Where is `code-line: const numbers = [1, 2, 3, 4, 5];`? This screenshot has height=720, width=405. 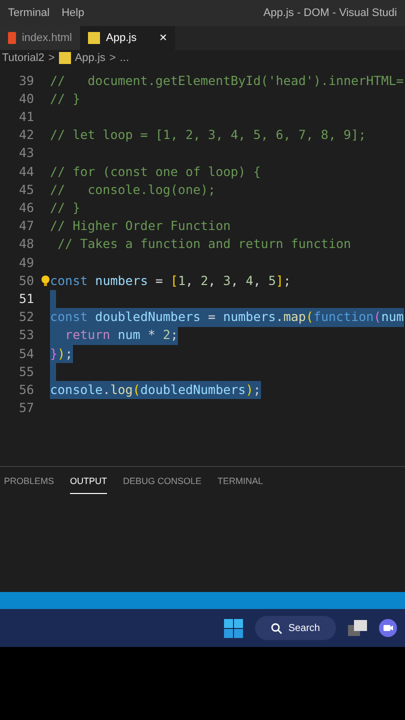 code-line: const numbers = [1, 2, 3, 4, 5]; is located at coordinates (170, 281).